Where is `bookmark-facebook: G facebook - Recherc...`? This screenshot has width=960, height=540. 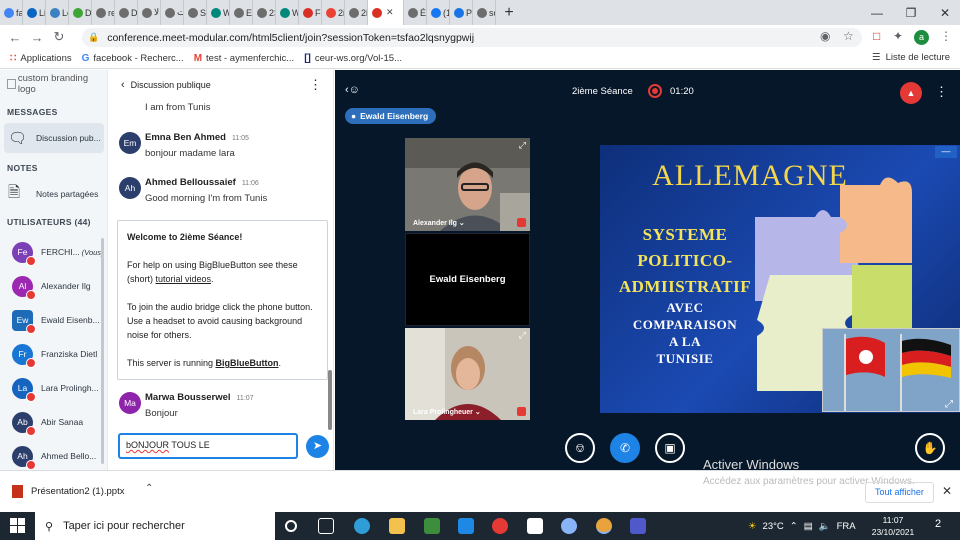 bookmark-facebook: G facebook - Recherc... is located at coordinates (133, 58).